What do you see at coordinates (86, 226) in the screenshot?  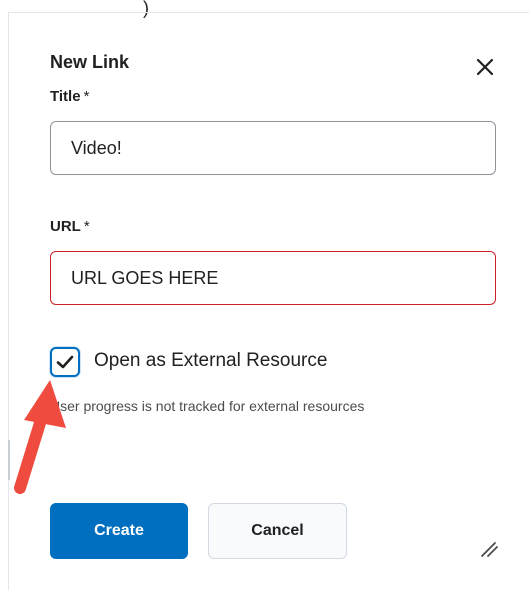 I see `url-required-mark: *` at bounding box center [86, 226].